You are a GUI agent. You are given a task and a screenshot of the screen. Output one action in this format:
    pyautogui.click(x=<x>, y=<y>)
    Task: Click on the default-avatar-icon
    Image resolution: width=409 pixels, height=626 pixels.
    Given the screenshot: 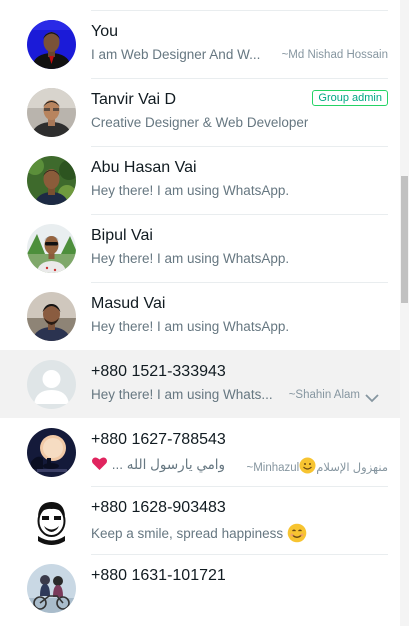 What is the action you would take?
    pyautogui.click(x=51, y=384)
    